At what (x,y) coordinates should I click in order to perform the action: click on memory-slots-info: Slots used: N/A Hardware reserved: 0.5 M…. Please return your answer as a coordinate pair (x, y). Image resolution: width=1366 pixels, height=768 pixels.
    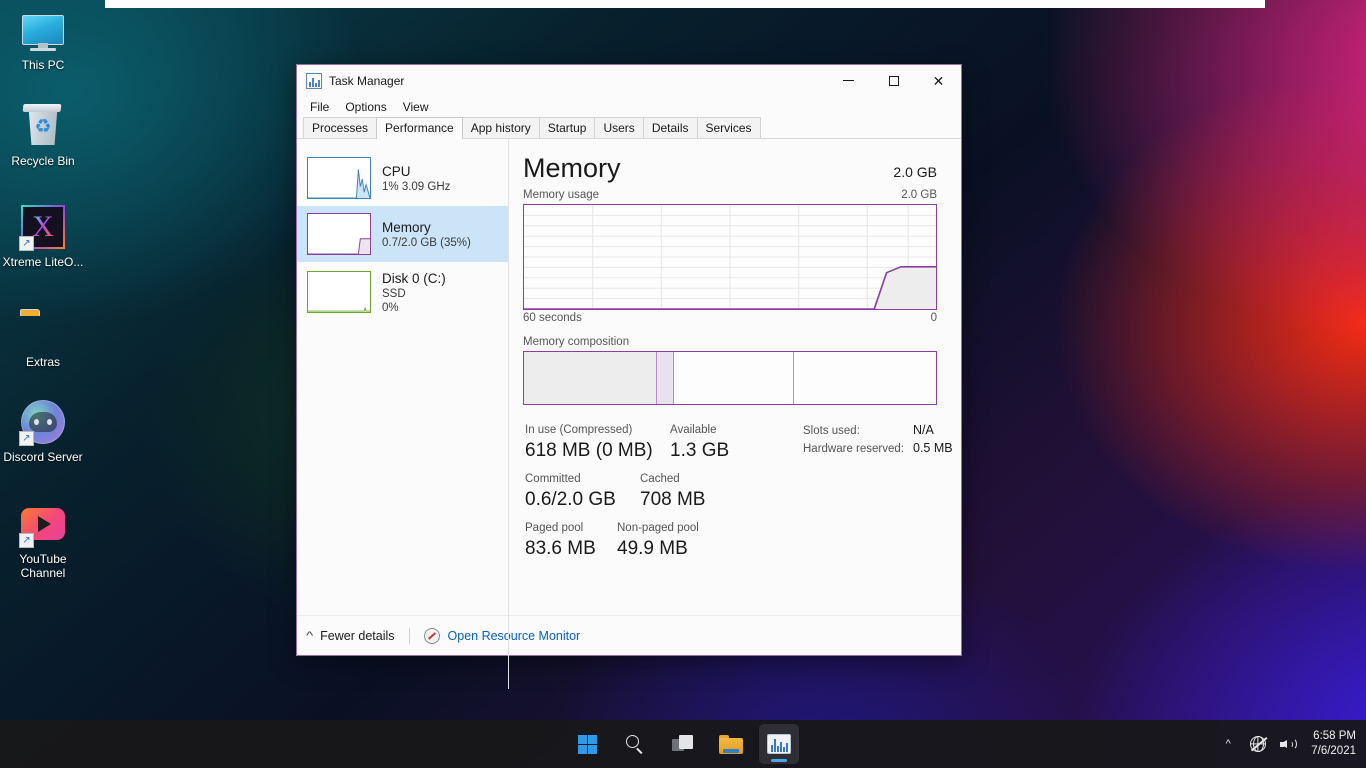
    Looking at the image, I should click on (908, 441).